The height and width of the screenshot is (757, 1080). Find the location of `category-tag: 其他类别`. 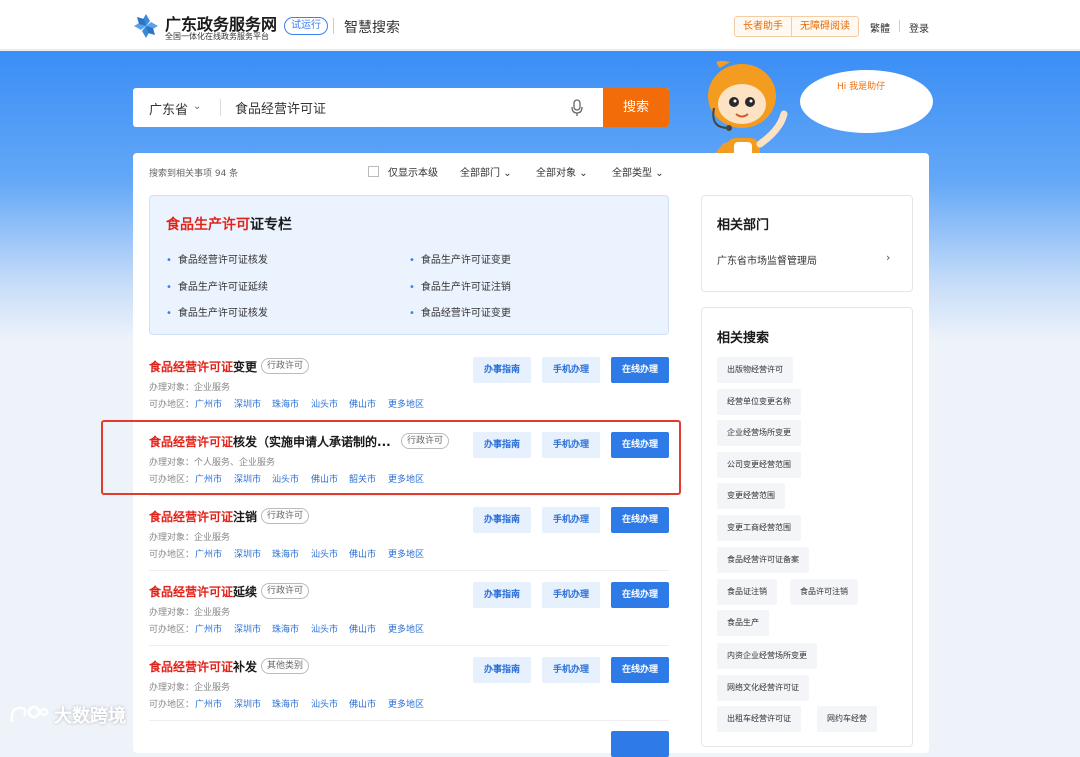

category-tag: 其他类别 is located at coordinates (285, 666).